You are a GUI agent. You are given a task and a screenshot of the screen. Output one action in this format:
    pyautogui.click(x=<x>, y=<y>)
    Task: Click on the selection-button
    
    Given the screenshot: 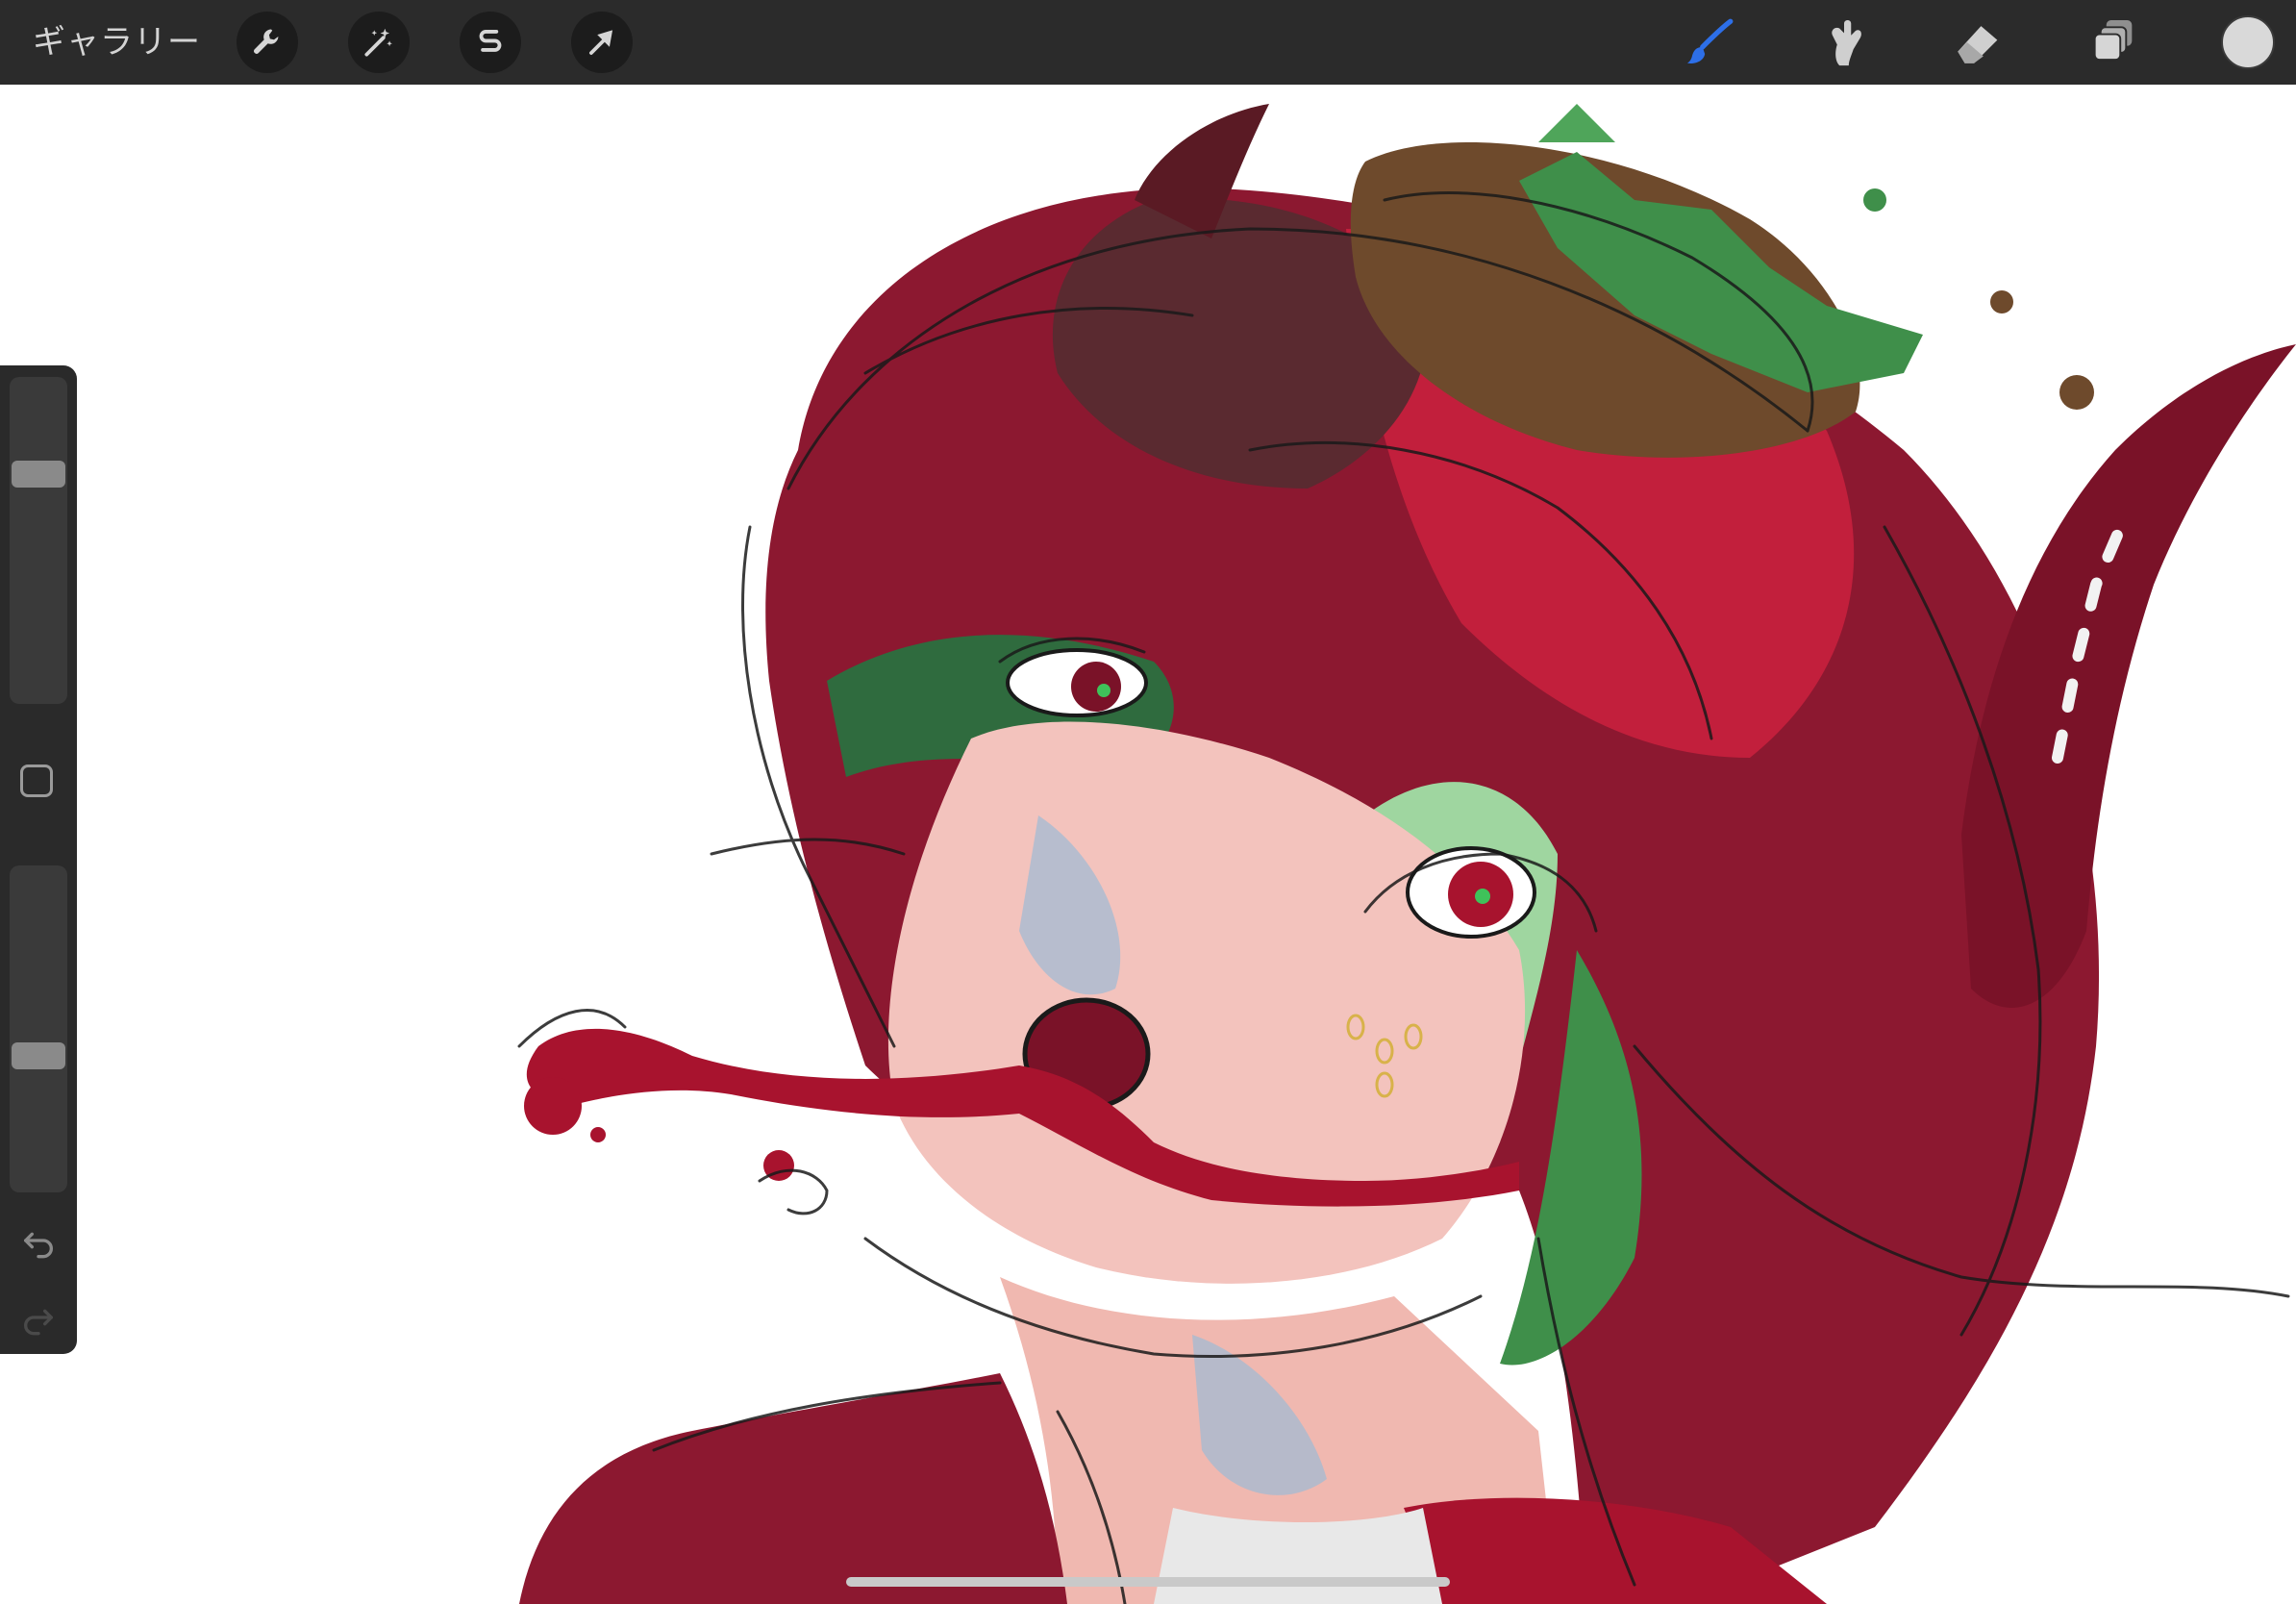 What is the action you would take?
    pyautogui.click(x=490, y=42)
    